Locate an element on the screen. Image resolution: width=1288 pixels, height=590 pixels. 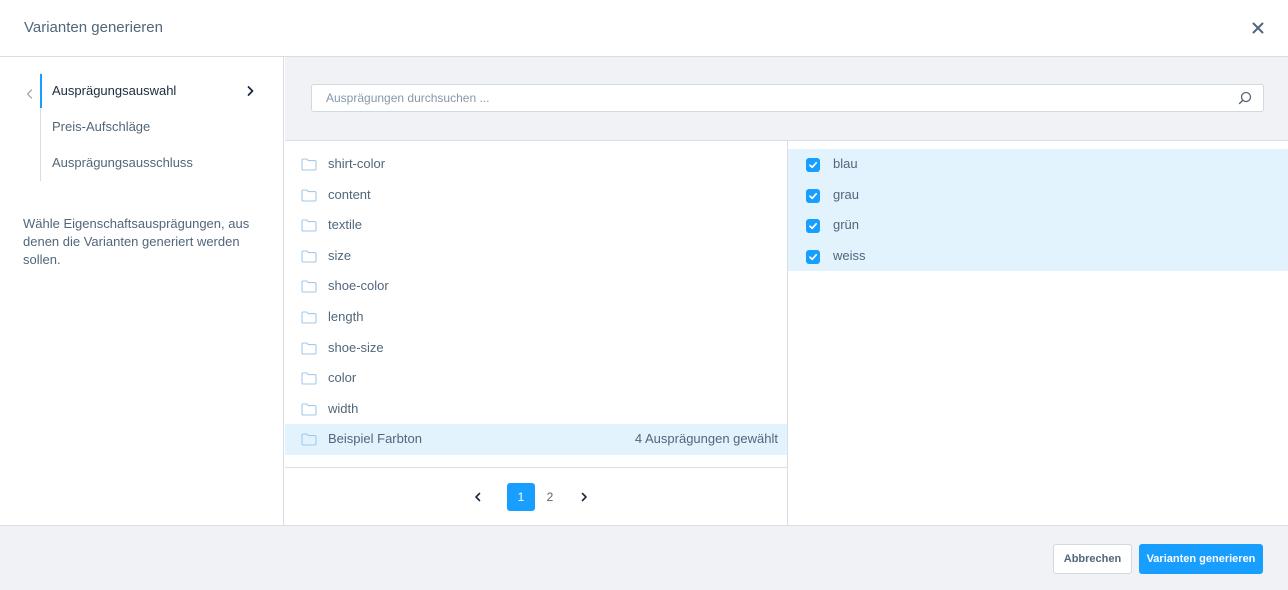
property-group-row: shoe-color is located at coordinates (536, 286).